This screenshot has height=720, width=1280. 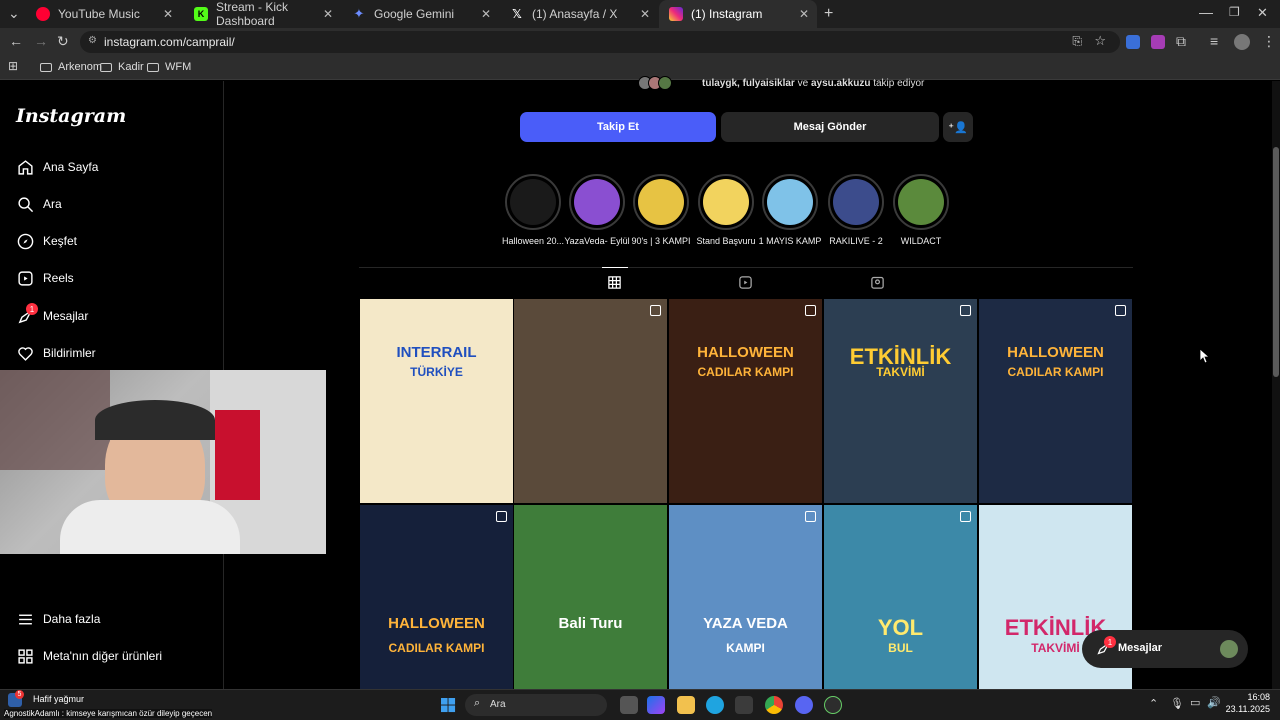 I want to click on install-icon: ⎘, so click(x=1077, y=41).